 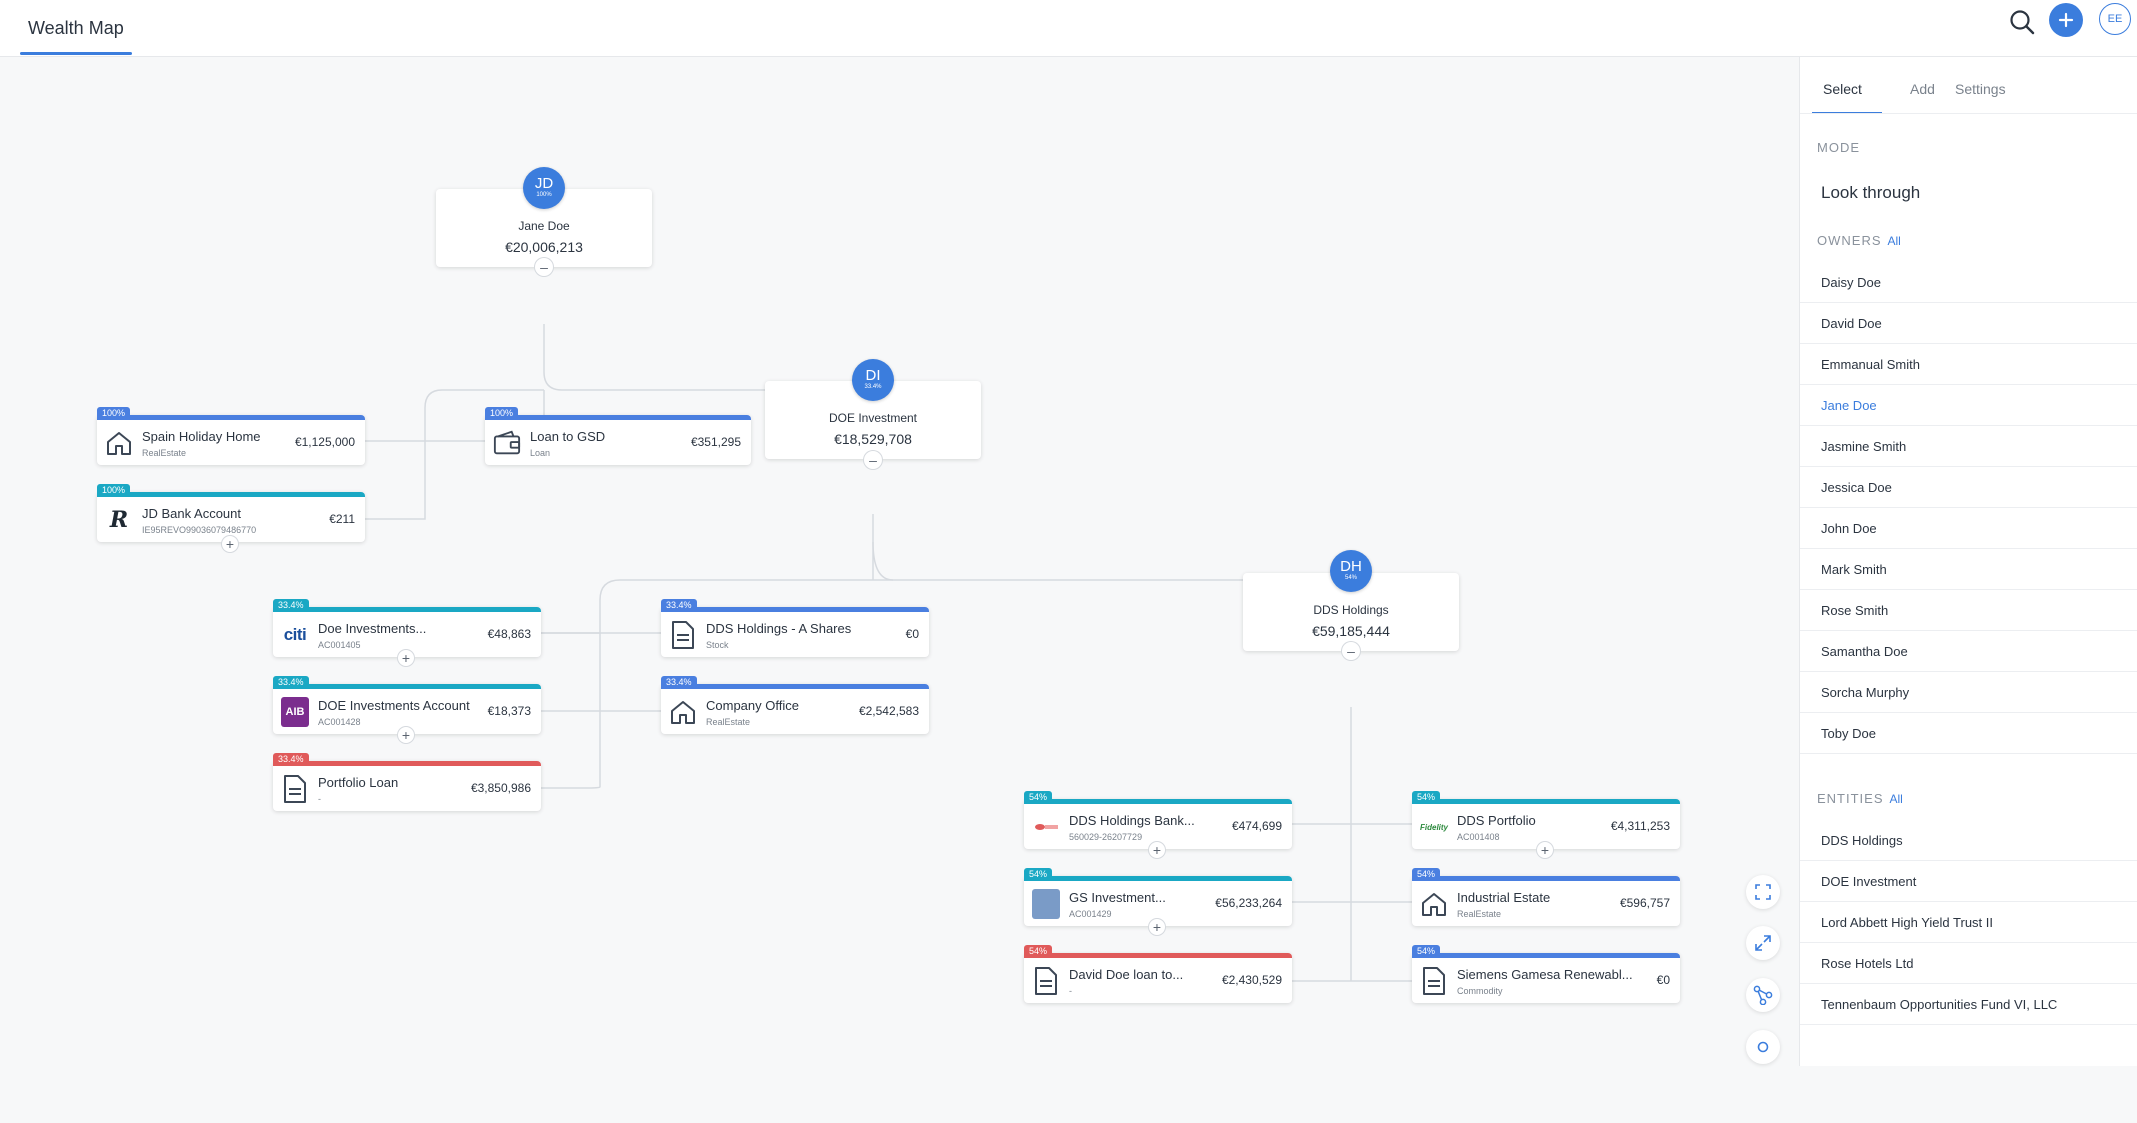 I want to click on entity-name: Tennenbaum Opportunities Fund VI, LLC, so click(x=1939, y=1004).